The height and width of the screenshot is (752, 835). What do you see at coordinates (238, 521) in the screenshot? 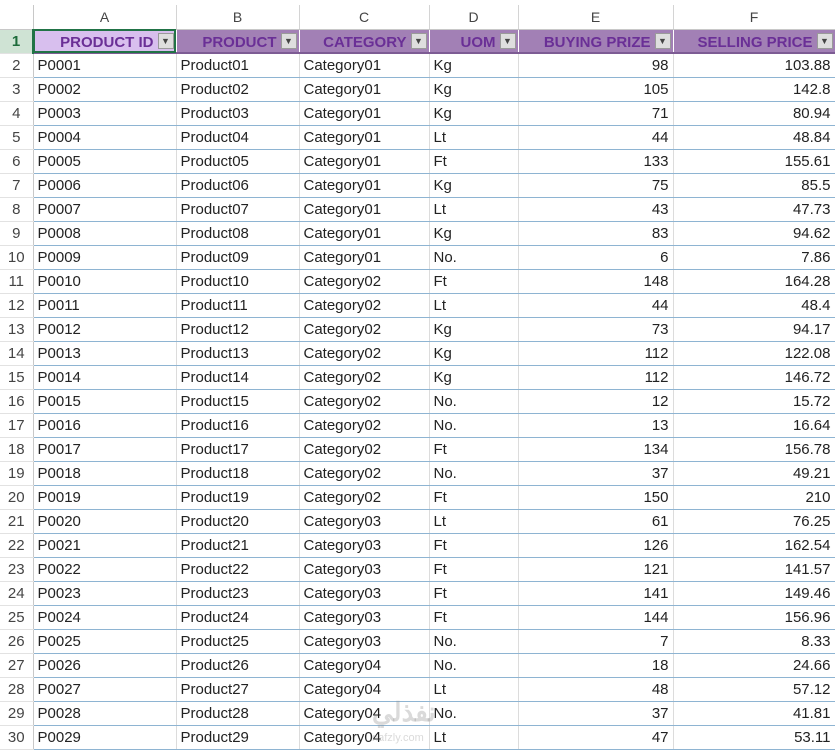
I see `cell-product: Product20` at bounding box center [238, 521].